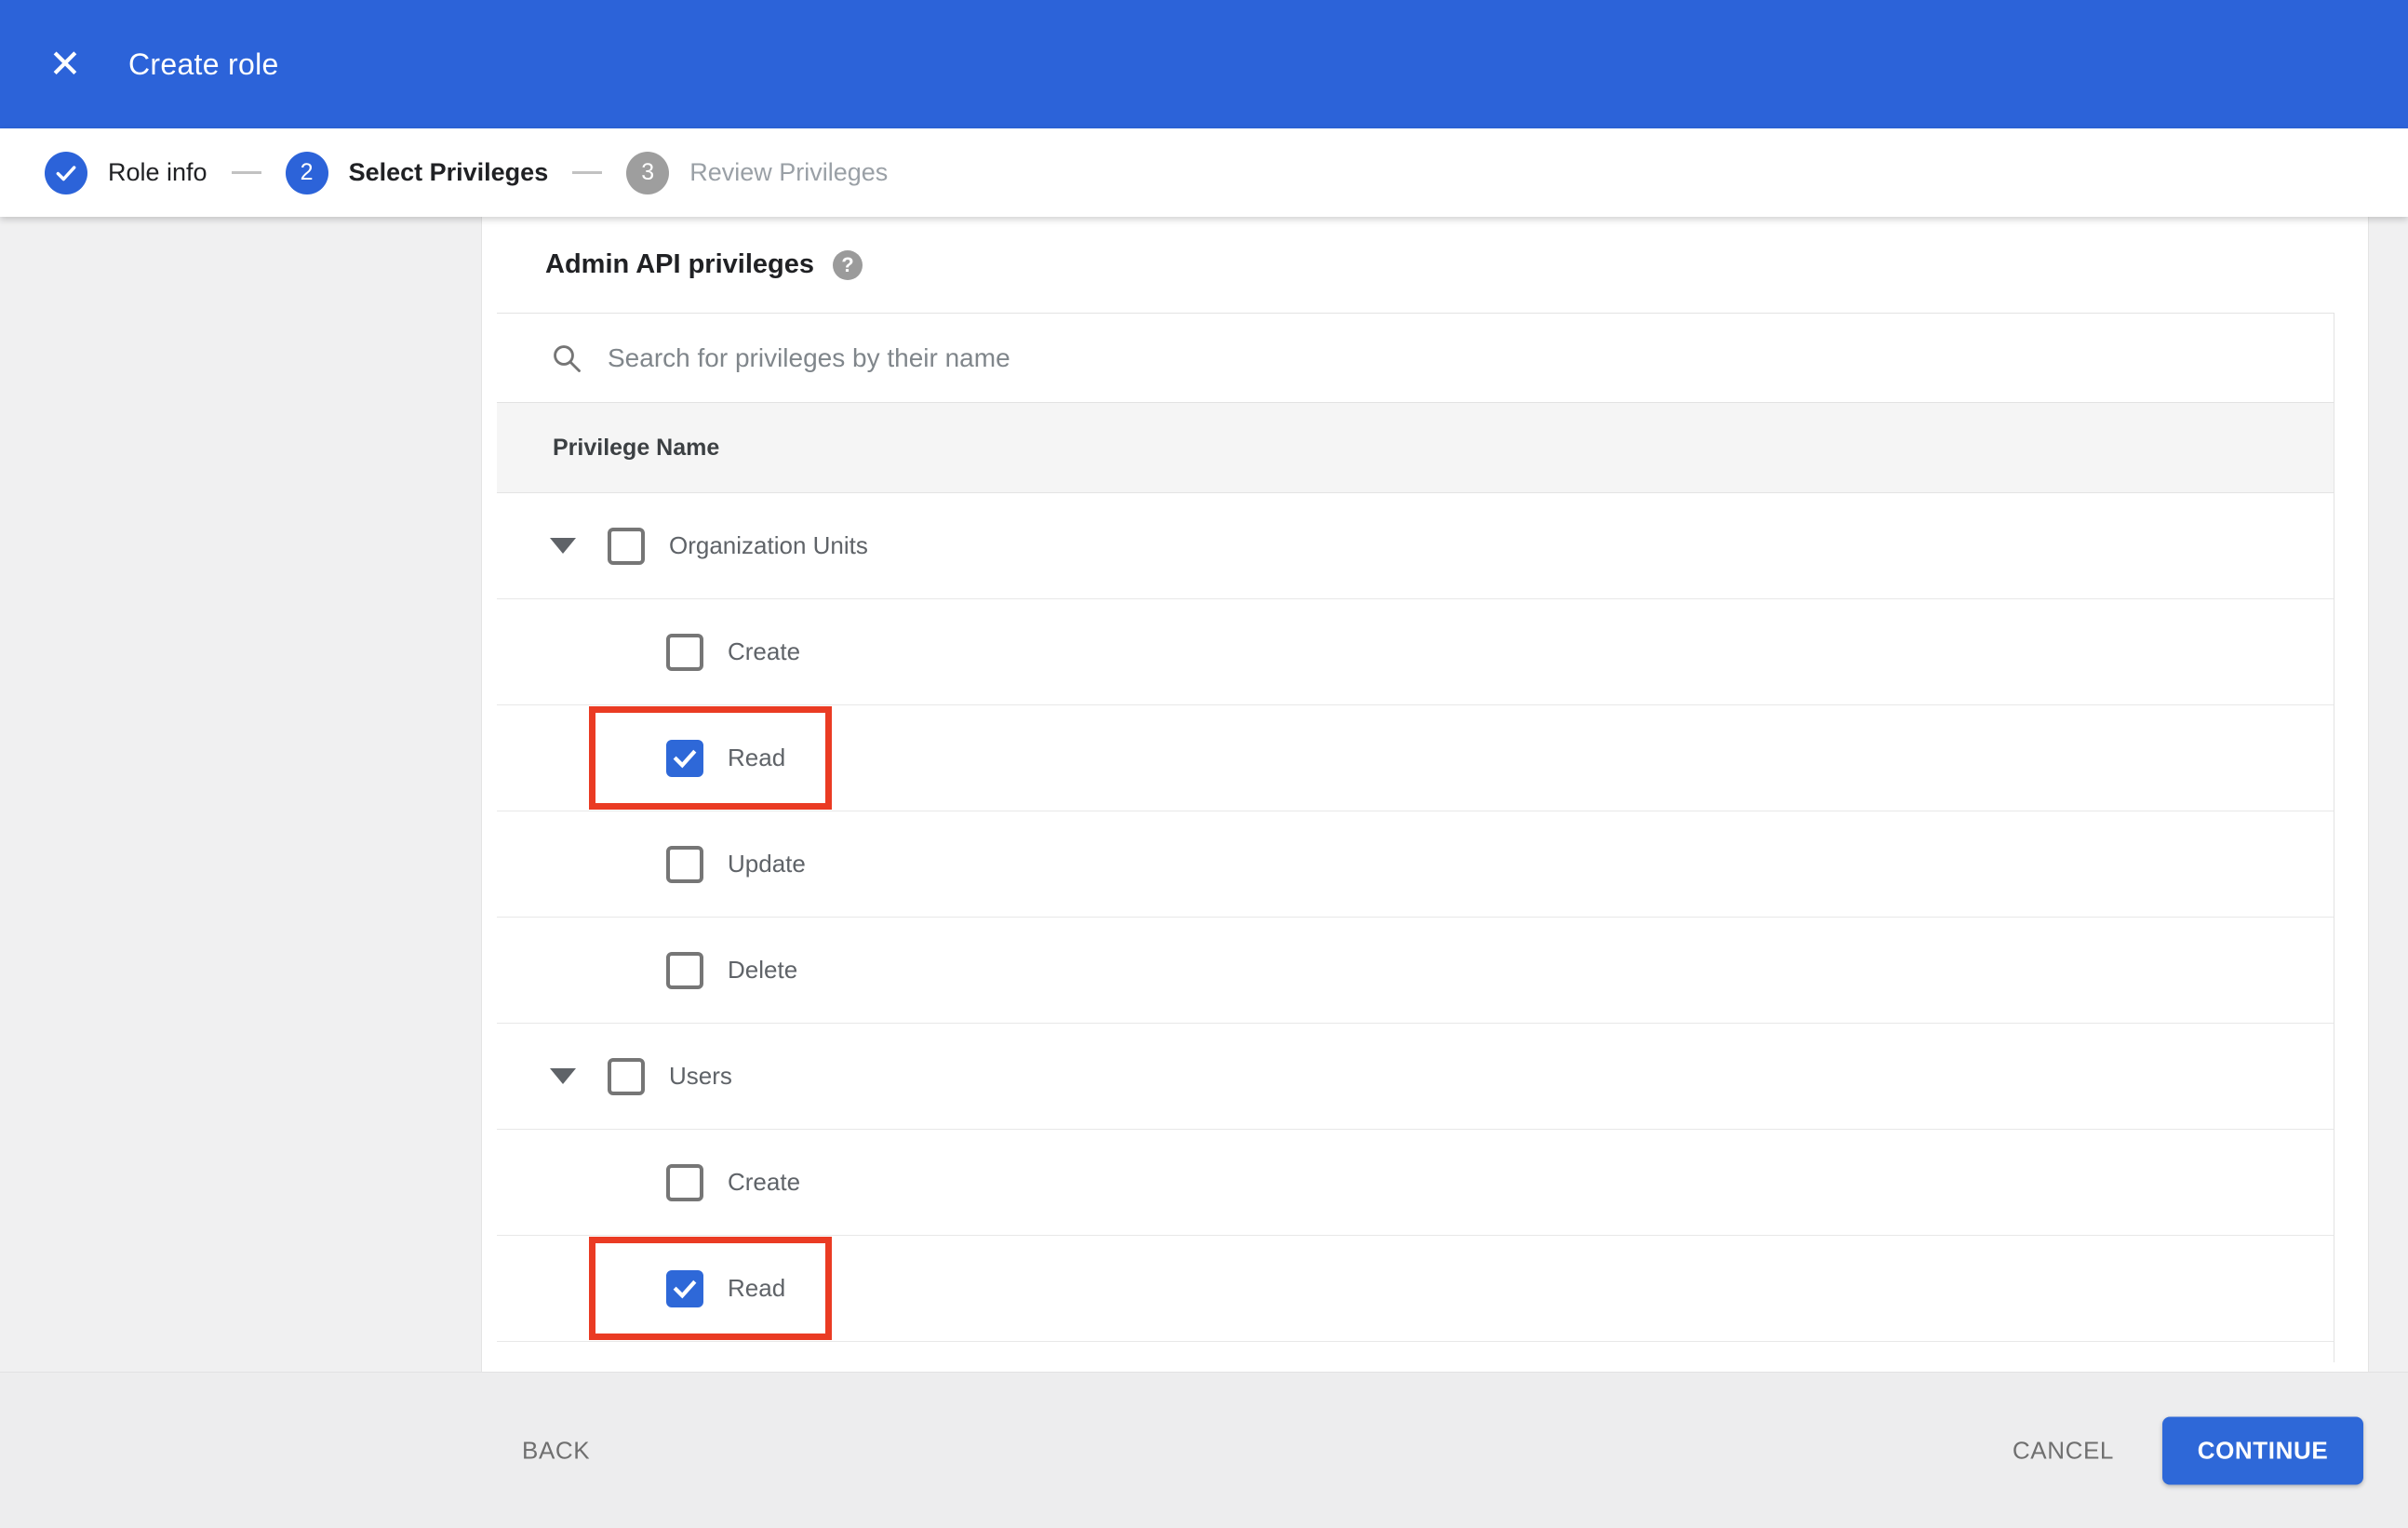 The height and width of the screenshot is (1528, 2408). Describe the element at coordinates (204, 64) in the screenshot. I see `page-title: Create role` at that location.